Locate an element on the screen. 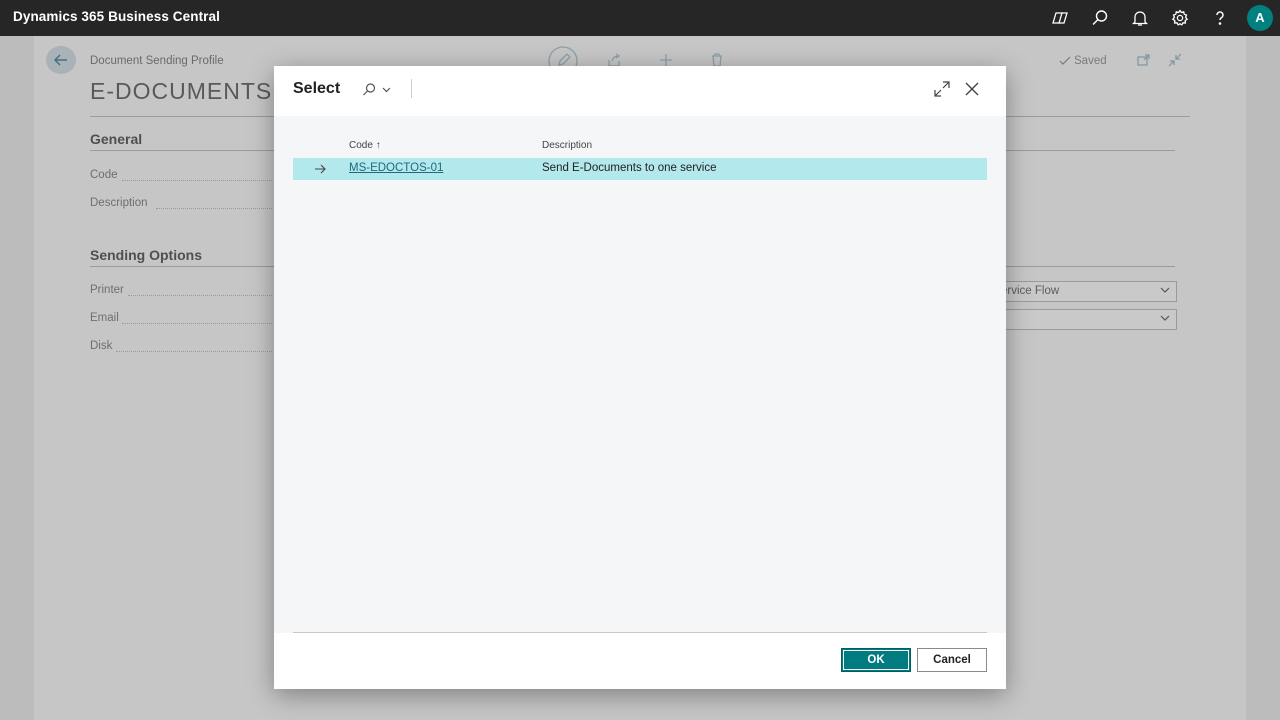 Image resolution: width=1280 pixels, height=720 pixels. column-header-code-label: Code is located at coordinates (361, 145).